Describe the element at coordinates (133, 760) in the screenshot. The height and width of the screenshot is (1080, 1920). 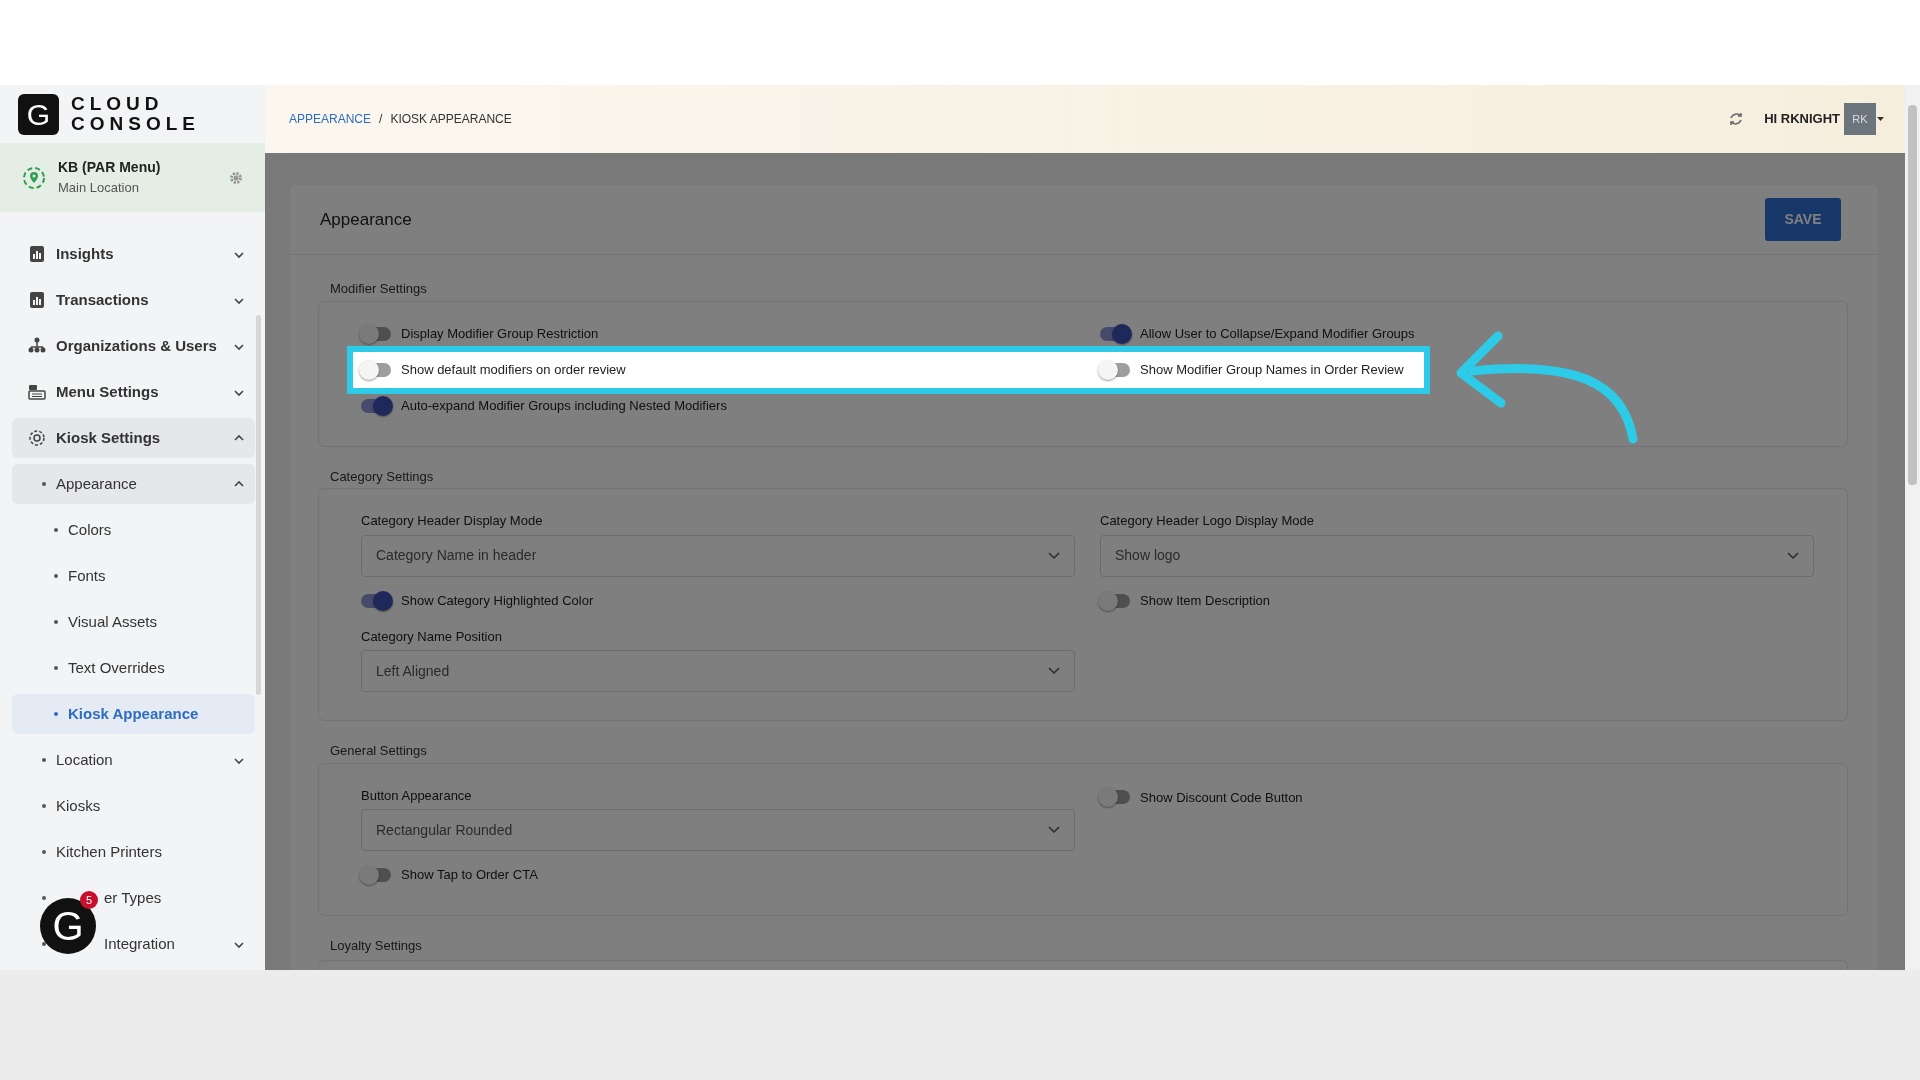
I see `sidebar-item: Location` at that location.